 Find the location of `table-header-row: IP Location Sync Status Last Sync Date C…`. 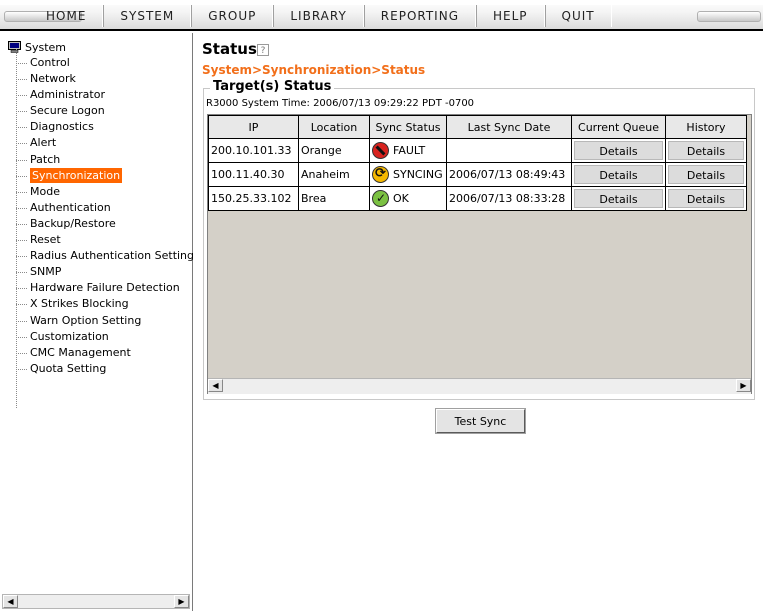

table-header-row: IP Location Sync Status Last Sync Date C… is located at coordinates (477, 127).